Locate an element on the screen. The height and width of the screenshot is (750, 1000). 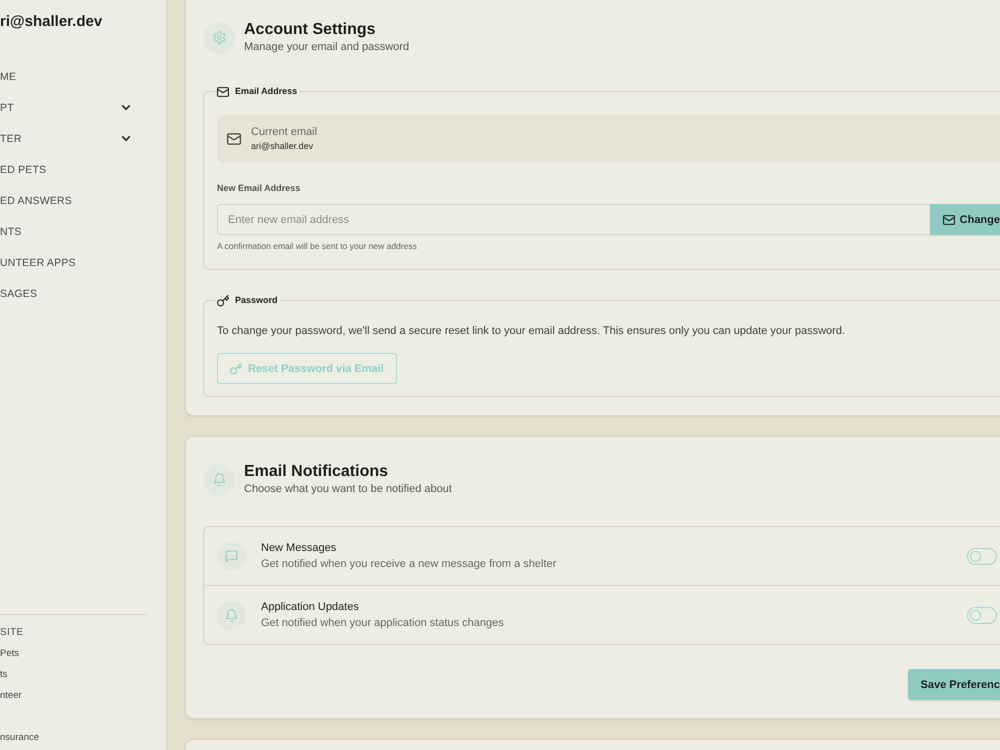
nav-item: ED ANSWERS is located at coordinates (83, 200).